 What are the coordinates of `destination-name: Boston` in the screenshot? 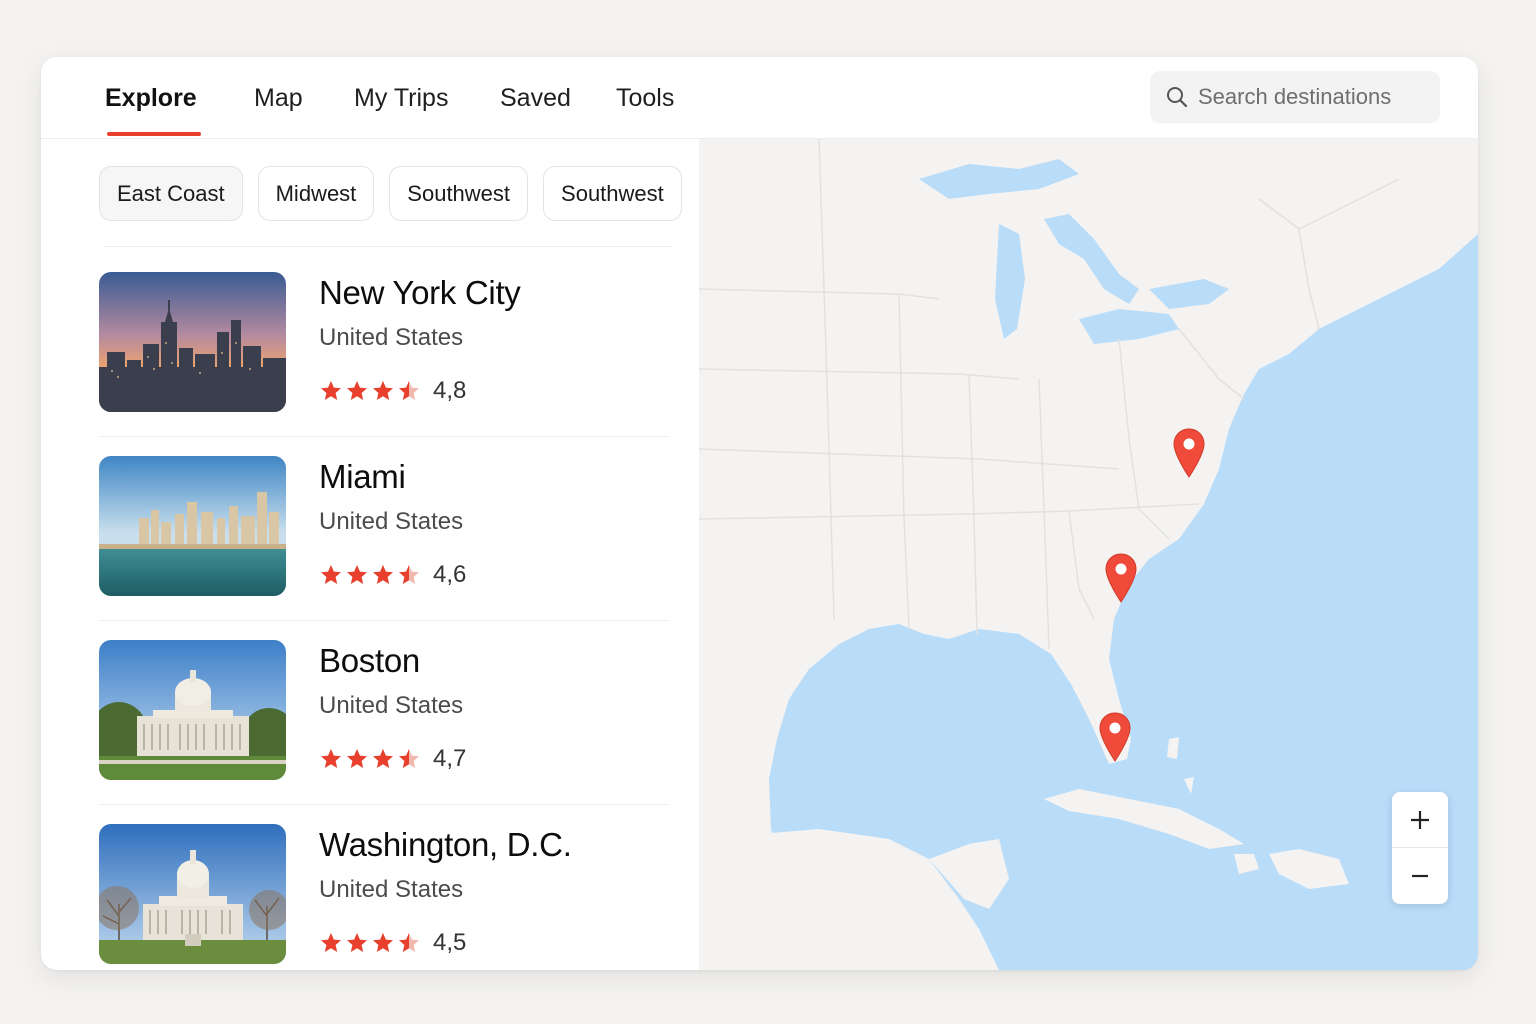 It's located at (369, 661).